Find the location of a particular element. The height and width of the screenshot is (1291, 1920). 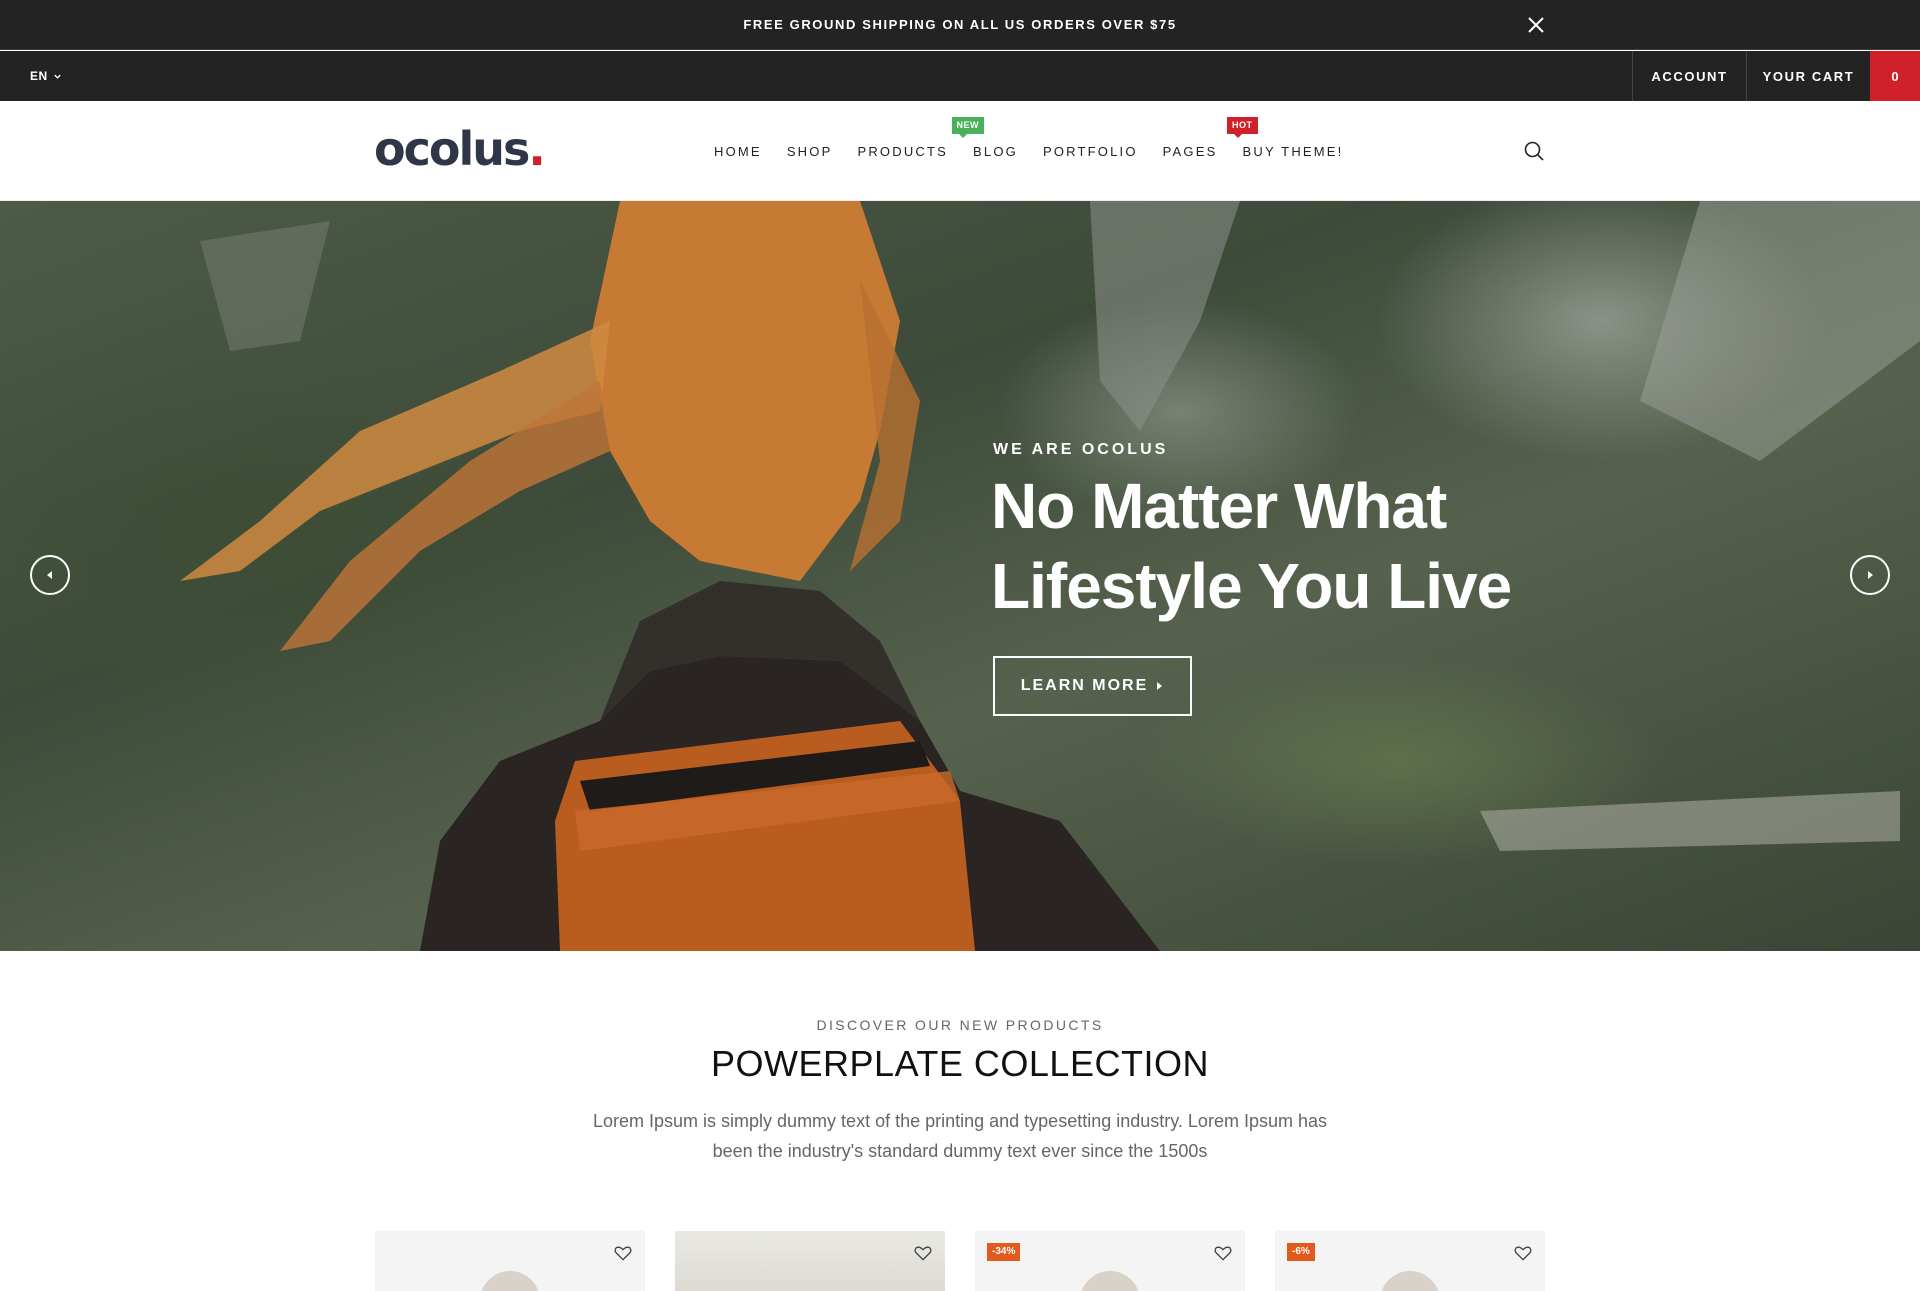

nav-label: BLOG is located at coordinates (995, 151).